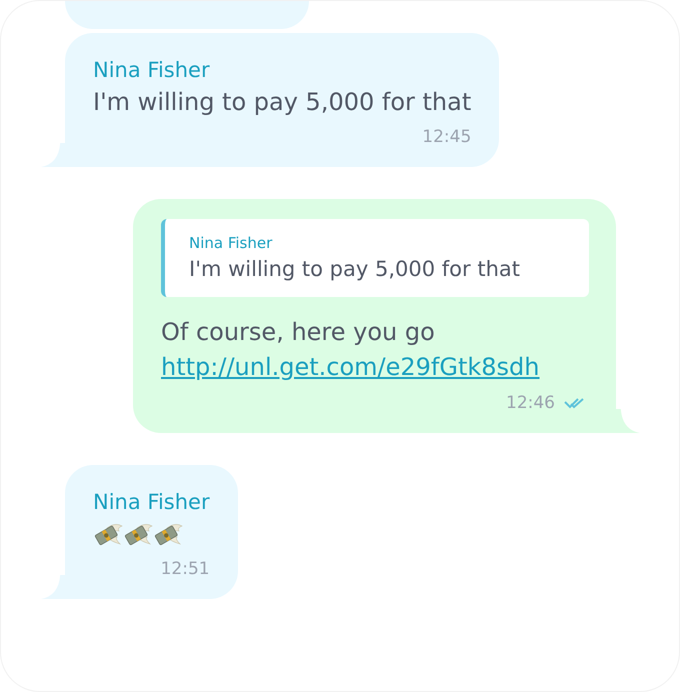 This screenshot has width=680, height=692. Describe the element at coordinates (282, 102) in the screenshot. I see `message-text: I'm willing to pay 5,000 for that` at that location.